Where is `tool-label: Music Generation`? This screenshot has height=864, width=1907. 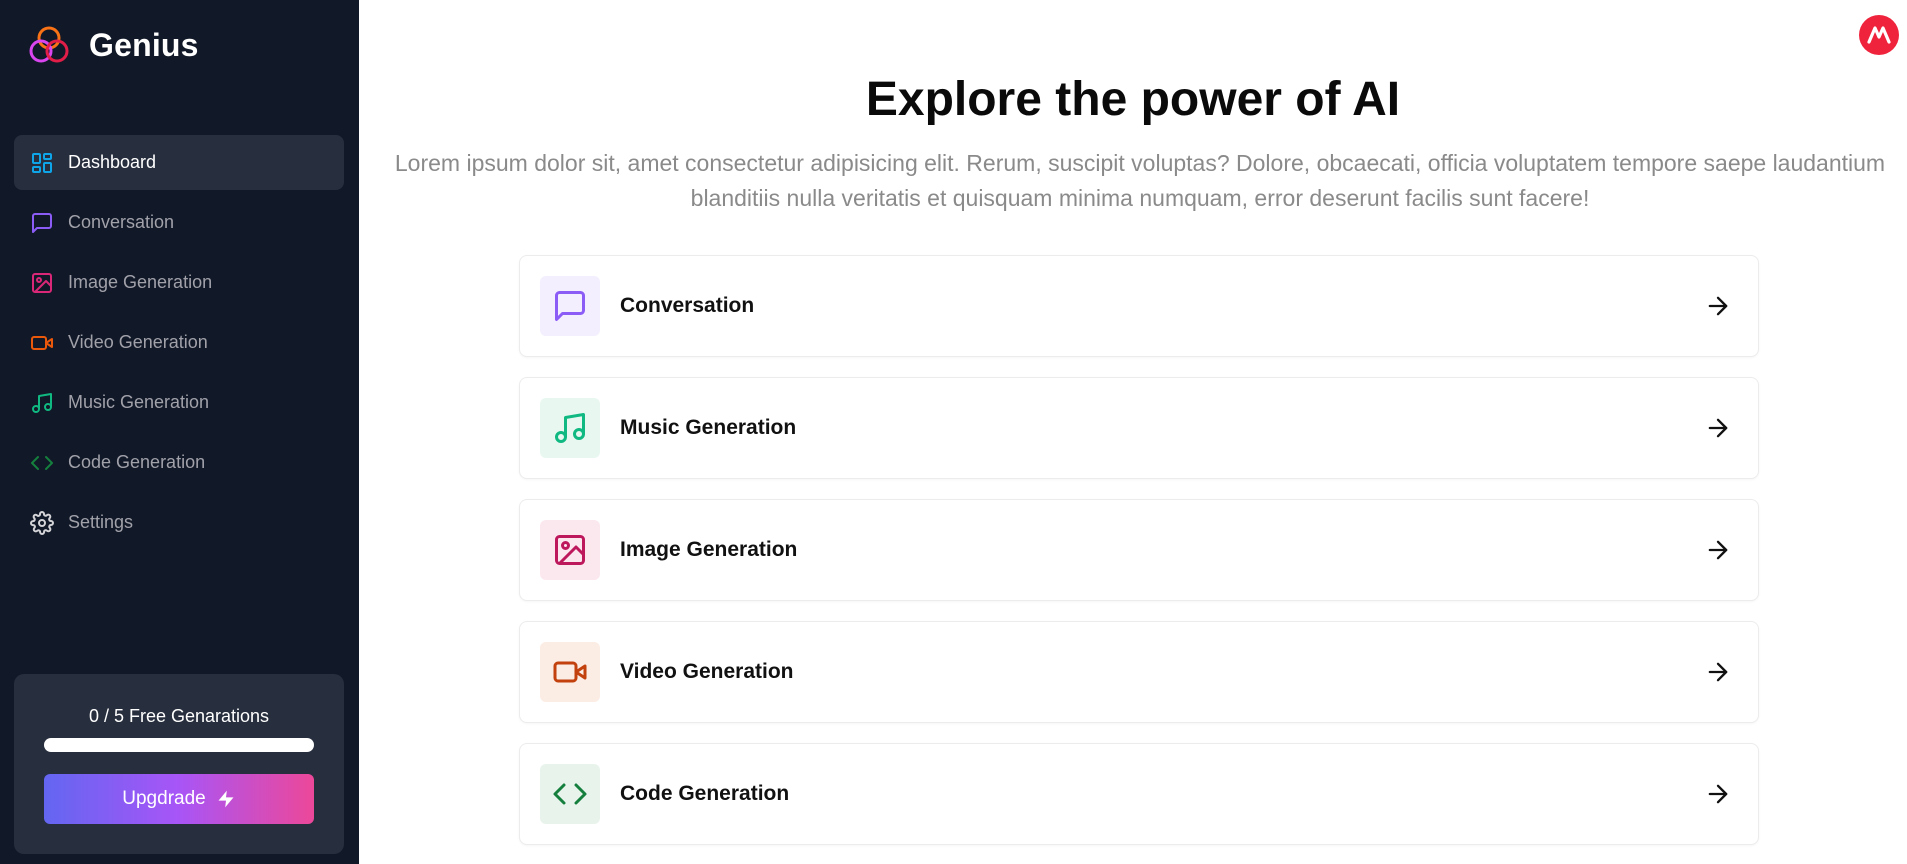 tool-label: Music Generation is located at coordinates (708, 427).